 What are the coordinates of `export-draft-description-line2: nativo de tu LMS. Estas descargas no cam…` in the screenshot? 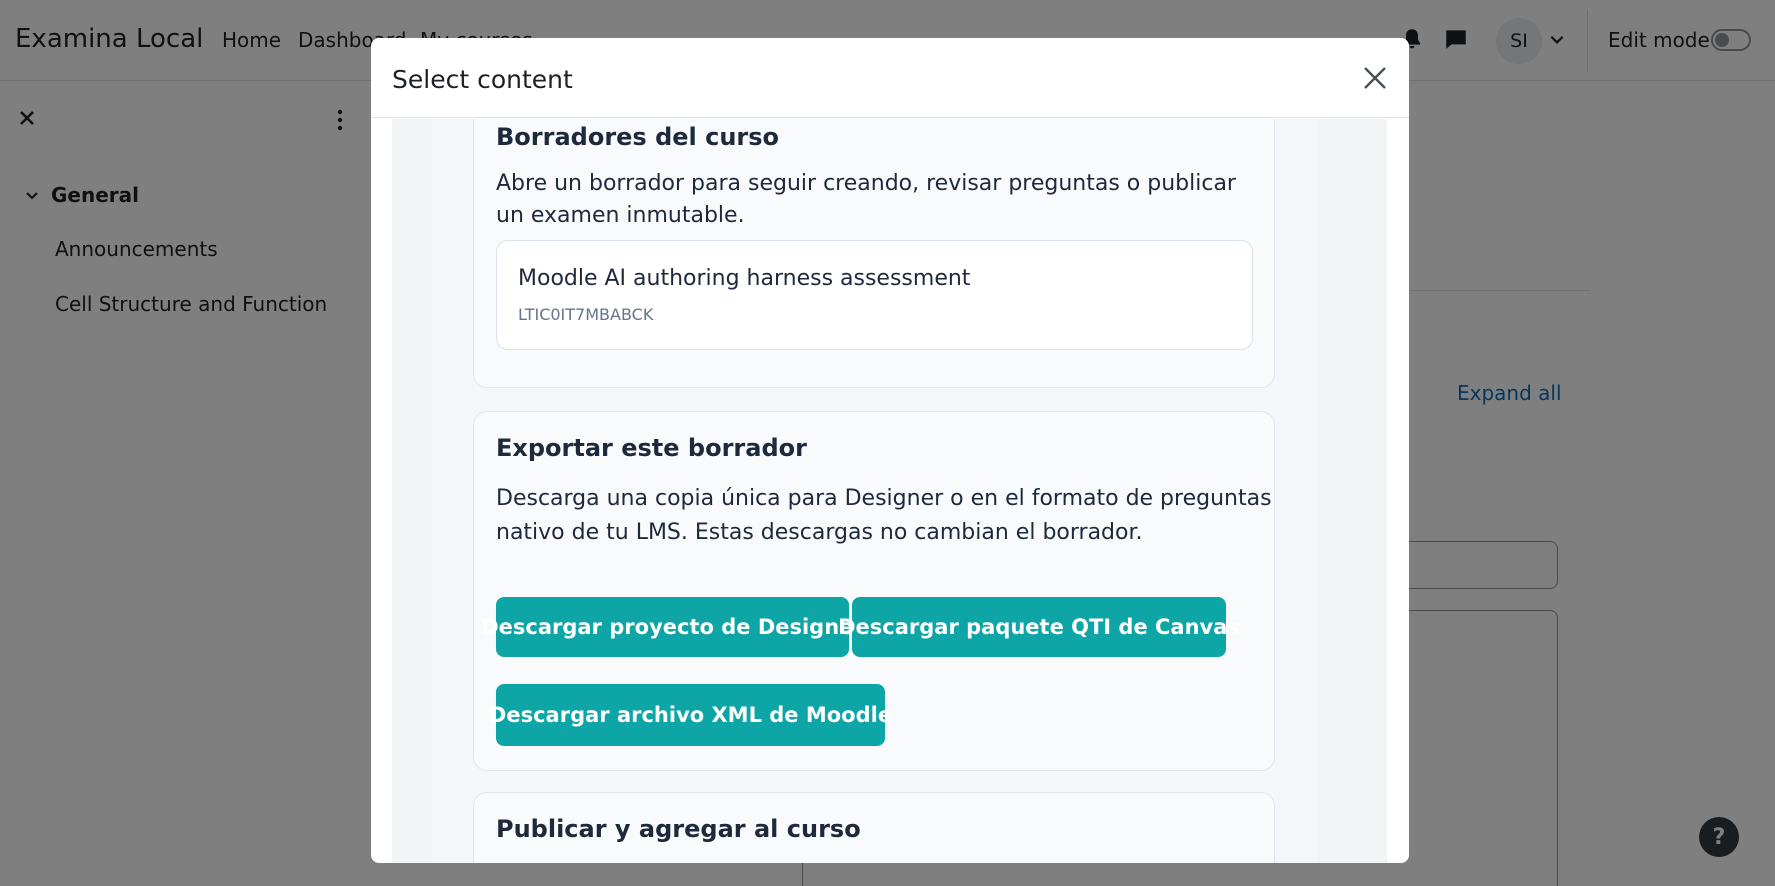 It's located at (819, 532).